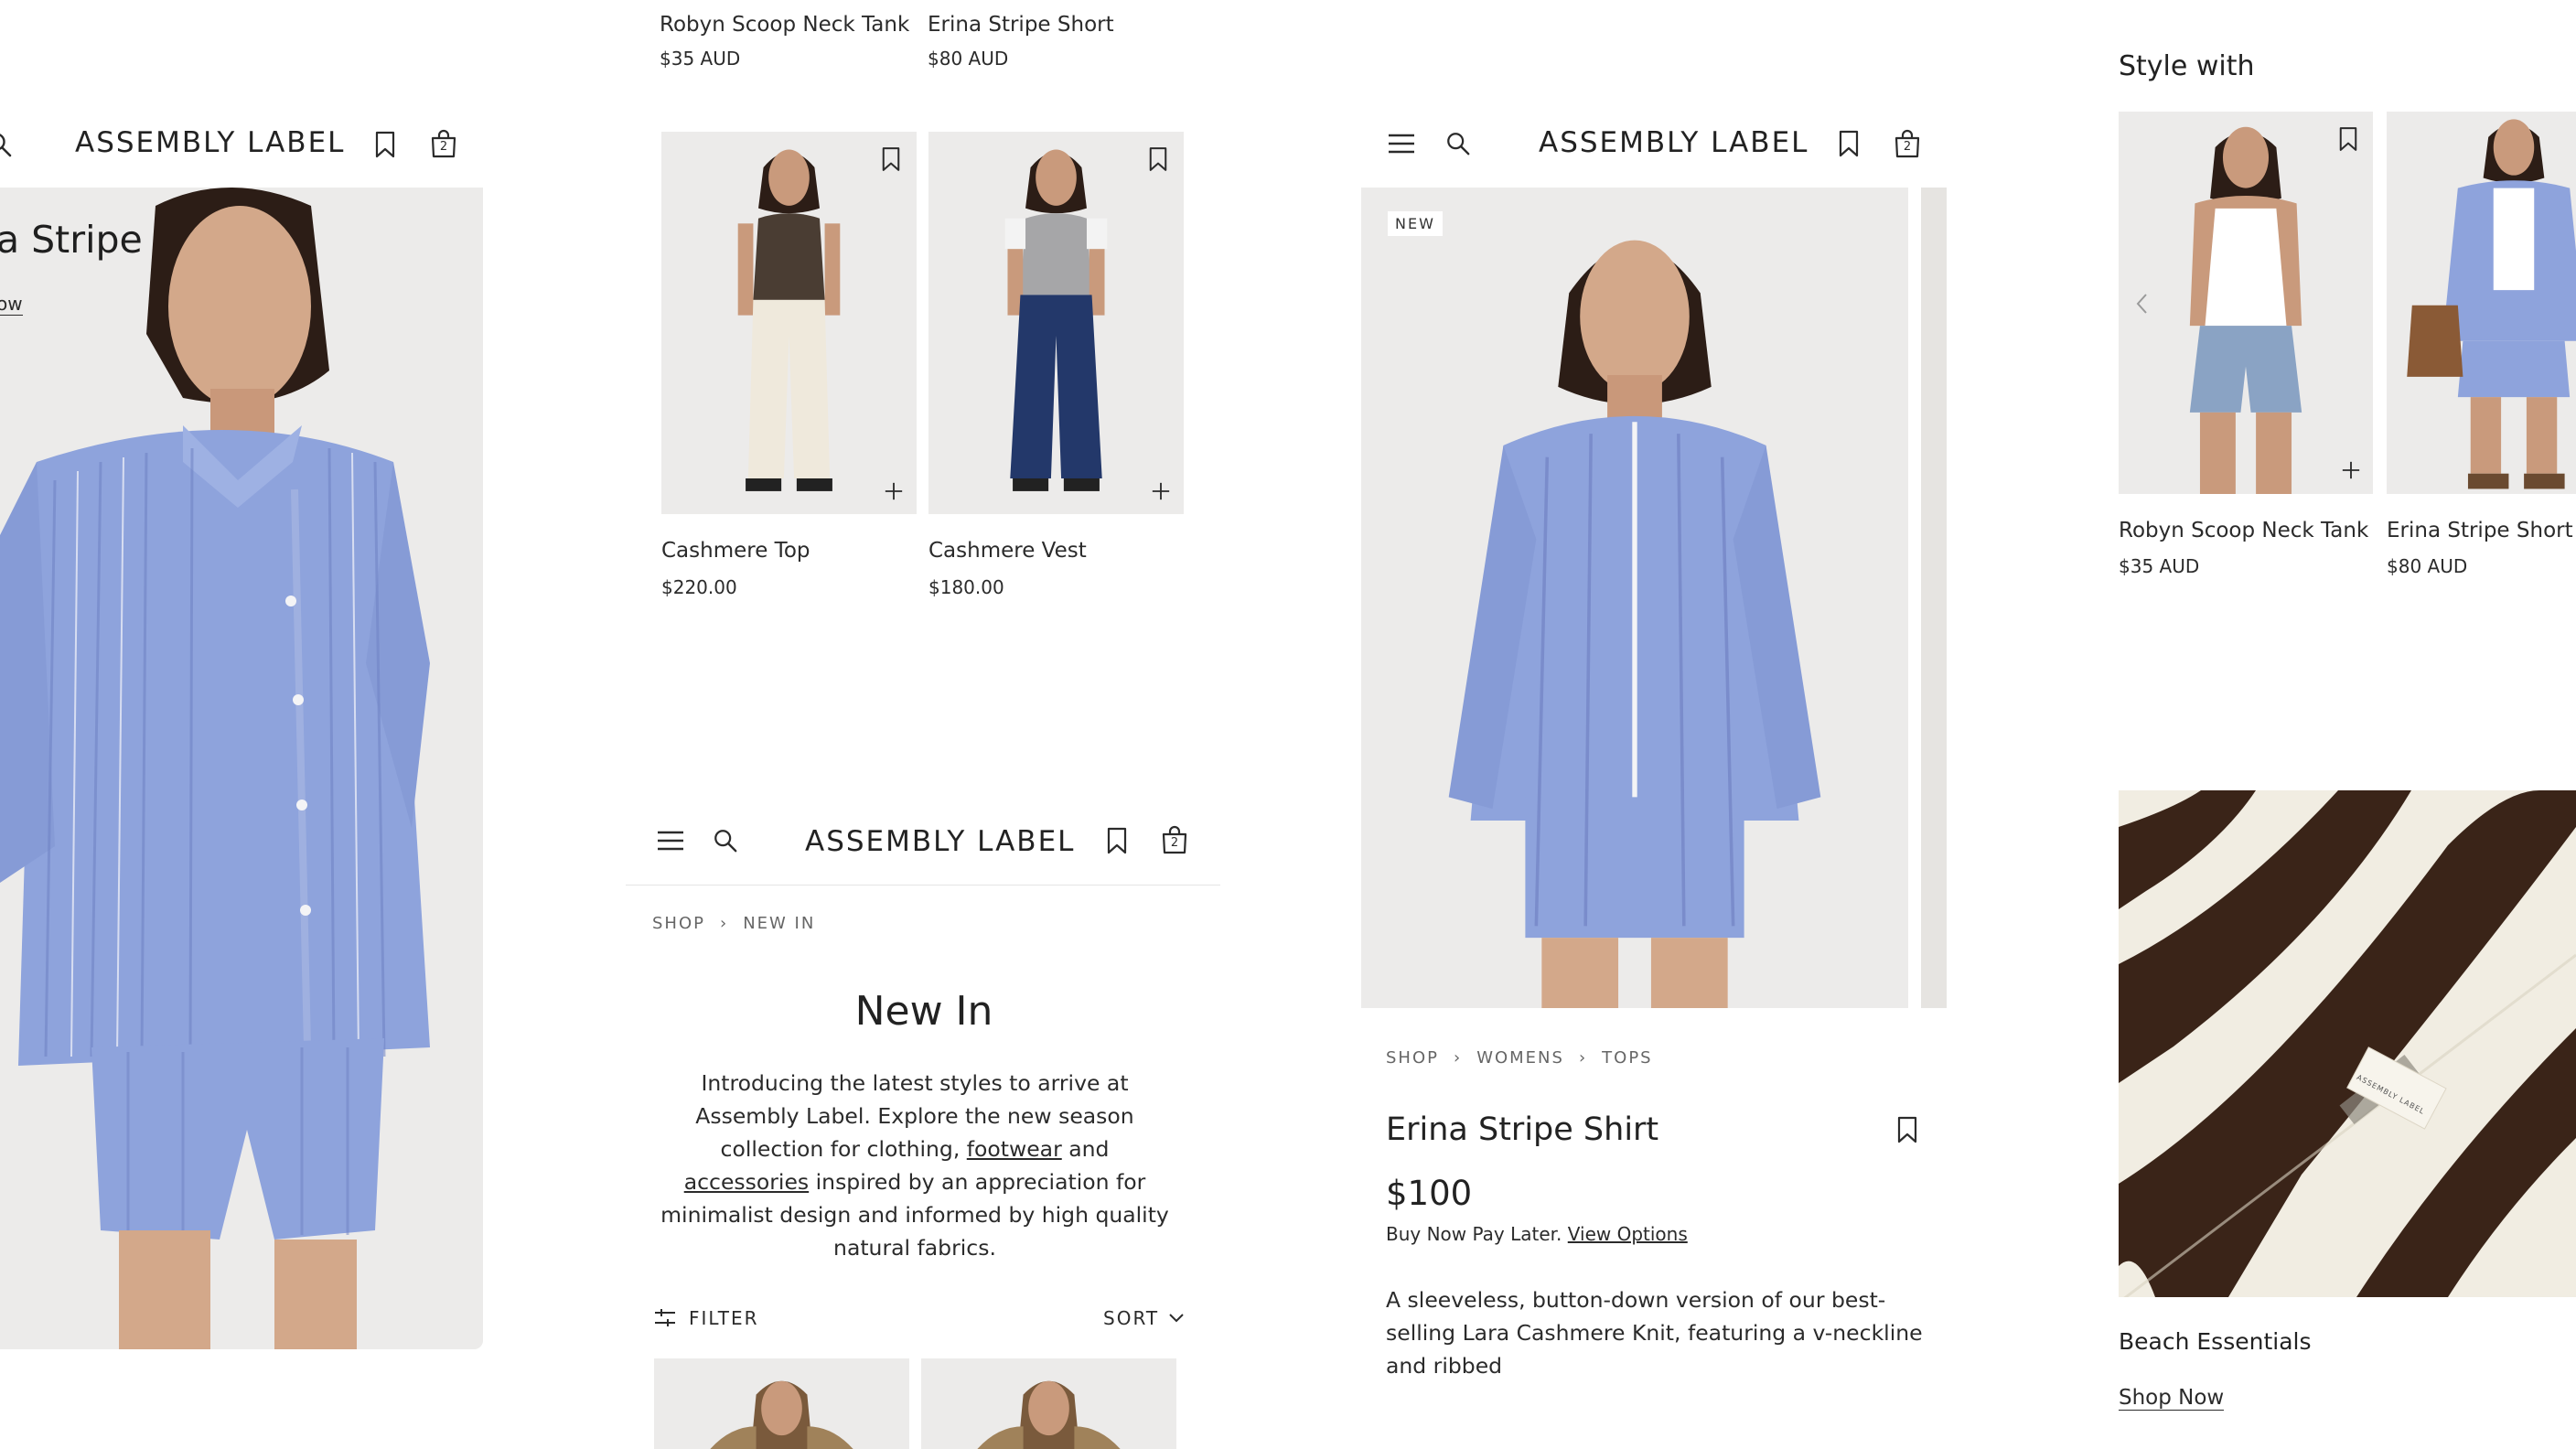 This screenshot has width=2576, height=1449. What do you see at coordinates (966, 587) in the screenshot?
I see `product-price: $180.00` at bounding box center [966, 587].